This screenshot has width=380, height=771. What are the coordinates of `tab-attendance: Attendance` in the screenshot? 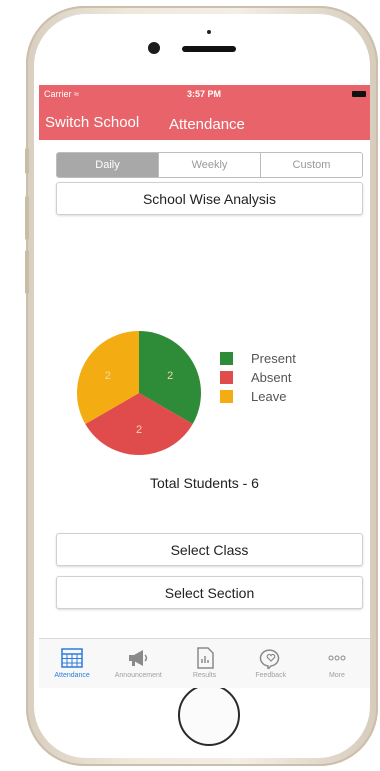 It's located at (72, 663).